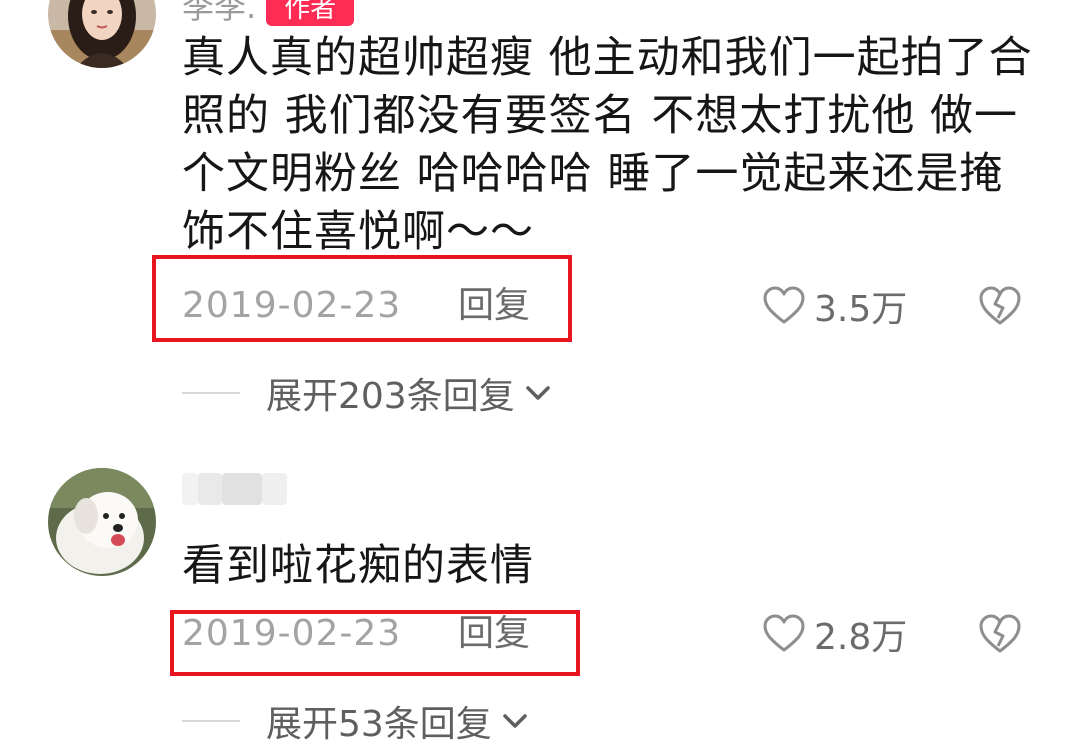 The width and height of the screenshot is (1080, 740). I want to click on like-button: 2.8万, so click(834, 634).